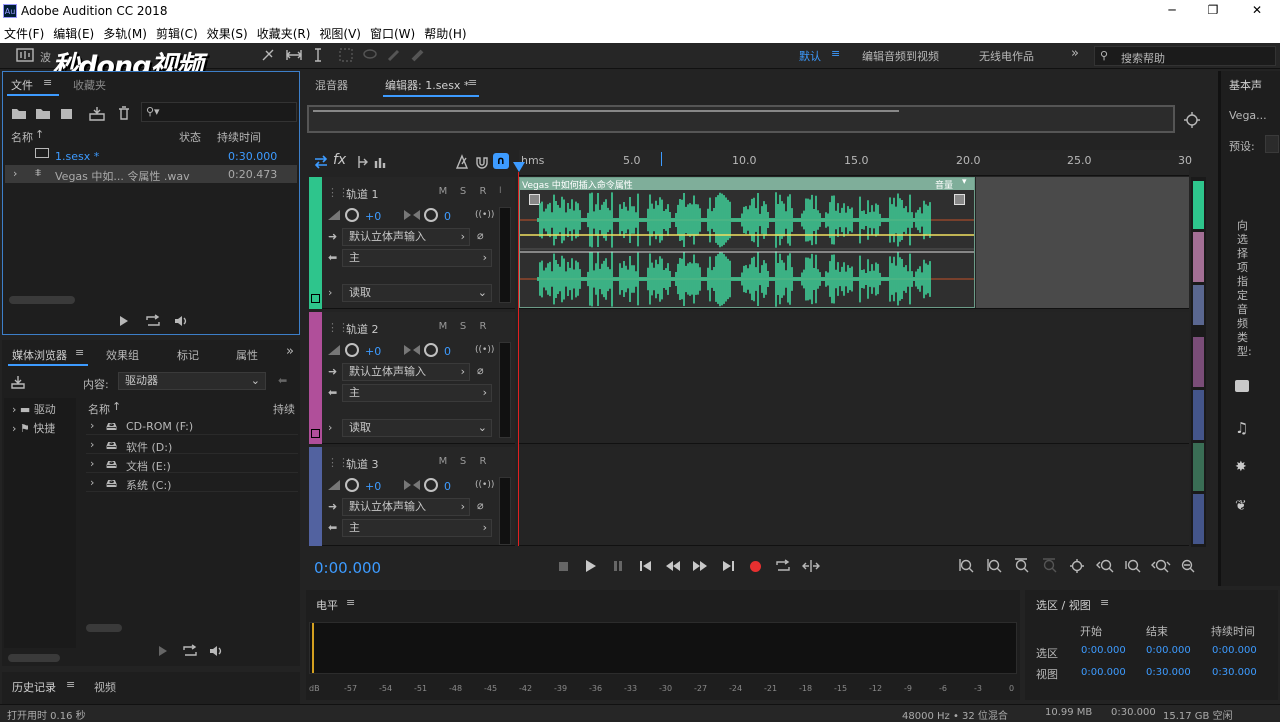 This screenshot has width=1280, height=722. What do you see at coordinates (294, 55) in the screenshot?
I see `slip-tool-icon` at bounding box center [294, 55].